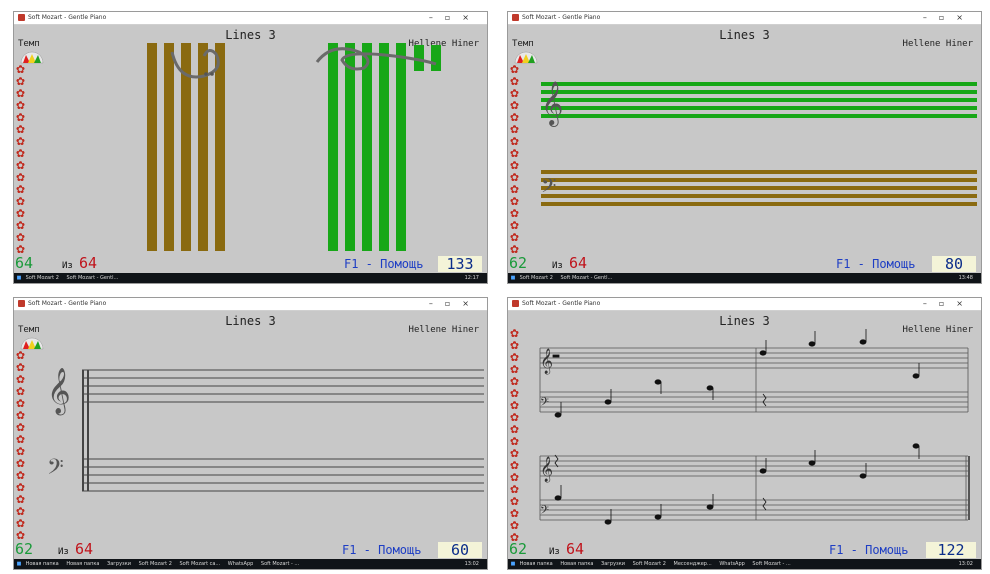 The height and width of the screenshot is (574, 990). Describe the element at coordinates (965, 278) in the screenshot. I see `taskbar-clock: 13:48` at that location.